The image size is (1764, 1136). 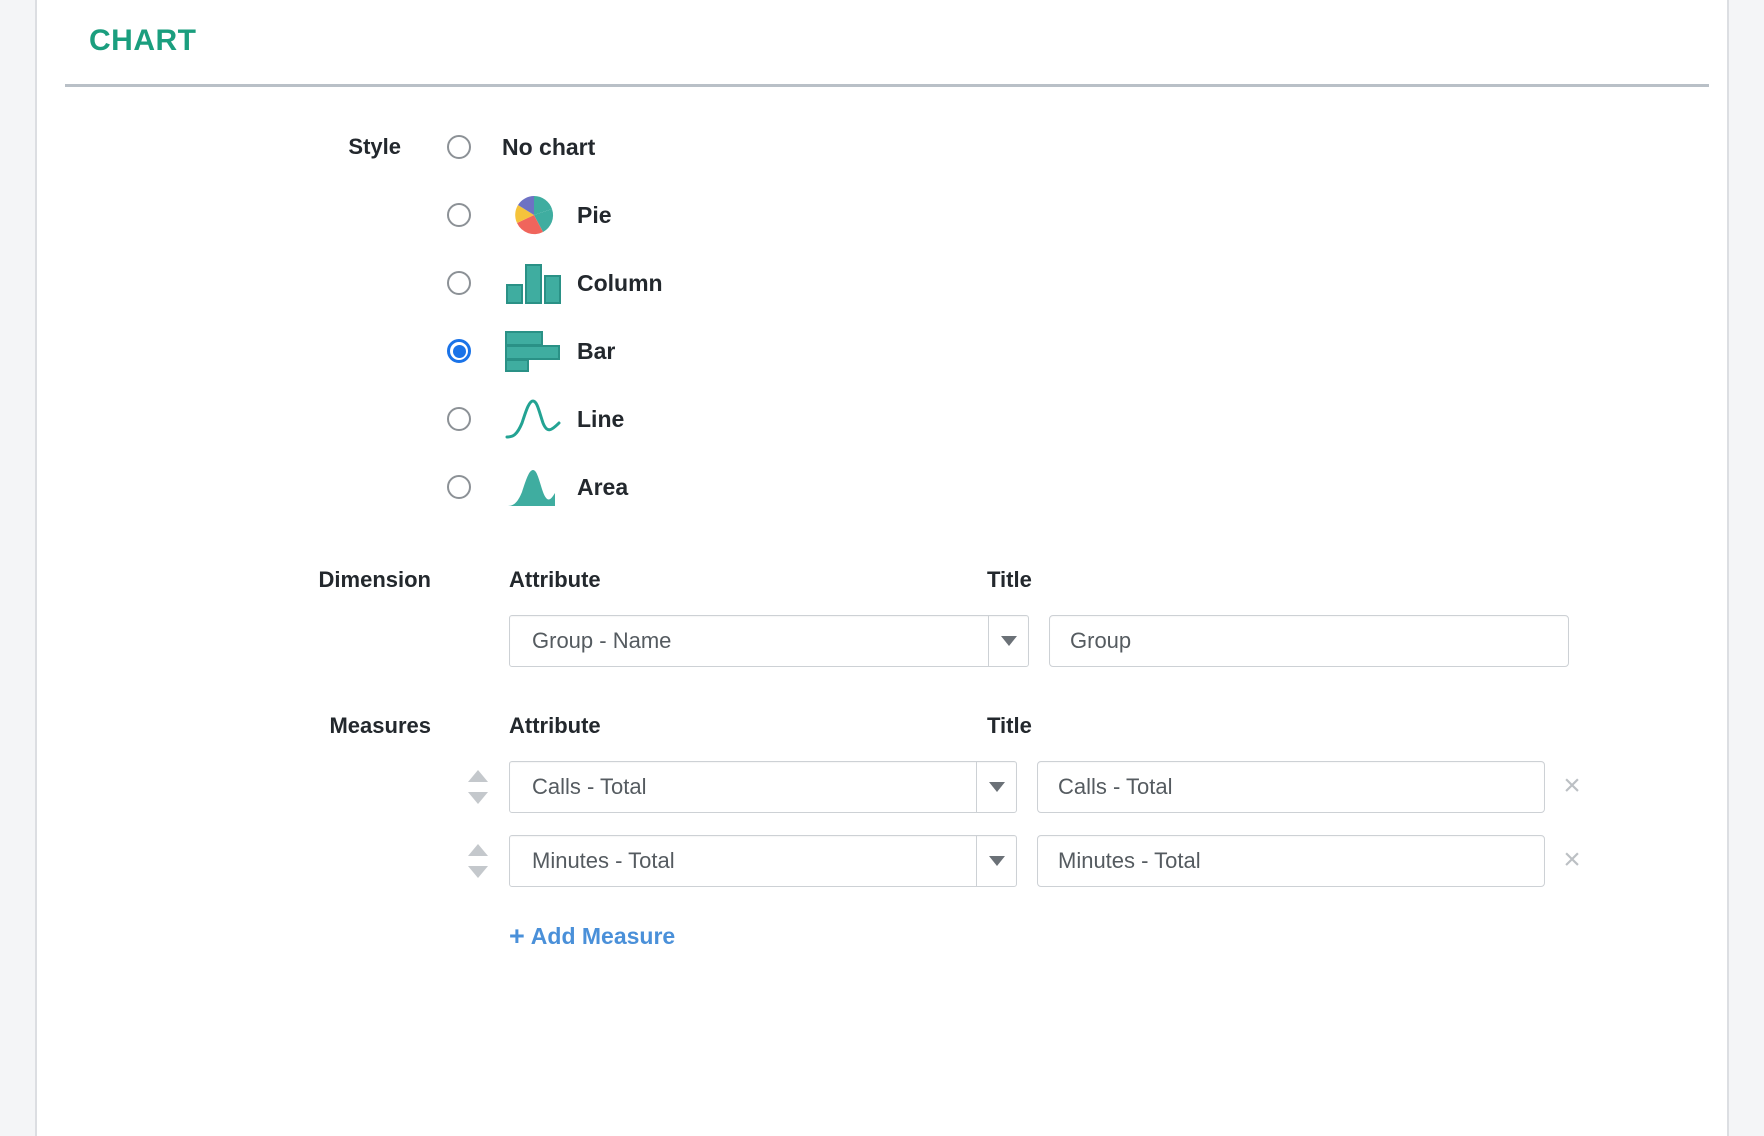 What do you see at coordinates (763, 861) in the screenshot?
I see `measure-attribute-select-2: Minutes - Total` at bounding box center [763, 861].